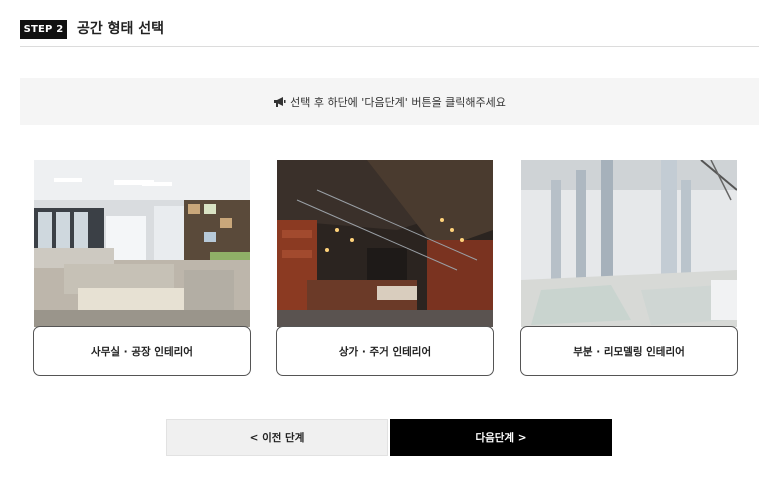 This screenshot has width=773, height=499. I want to click on megaphone-icon, so click(280, 101).